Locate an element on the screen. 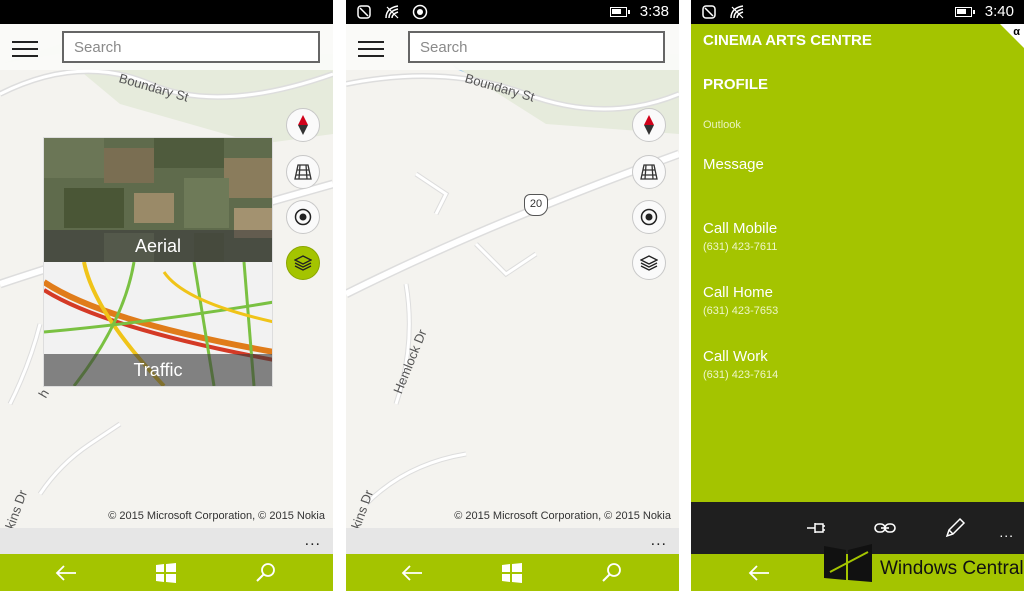  pin-icon is located at coordinates (815, 528).